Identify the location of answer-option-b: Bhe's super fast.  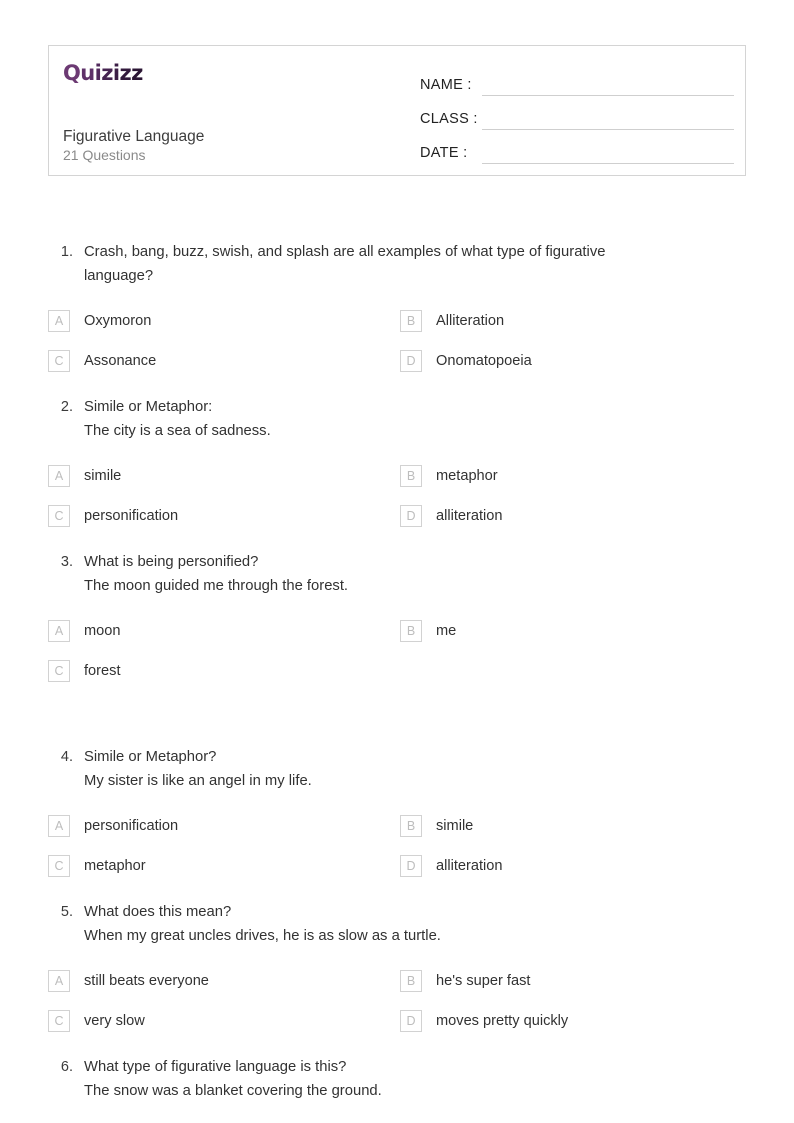
(573, 981).